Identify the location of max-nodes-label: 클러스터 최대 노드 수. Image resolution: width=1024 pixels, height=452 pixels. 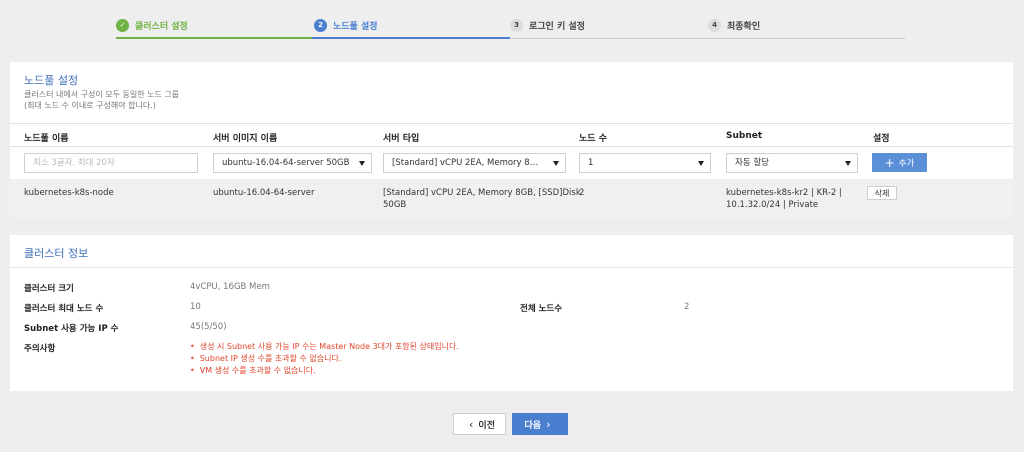
(64, 309).